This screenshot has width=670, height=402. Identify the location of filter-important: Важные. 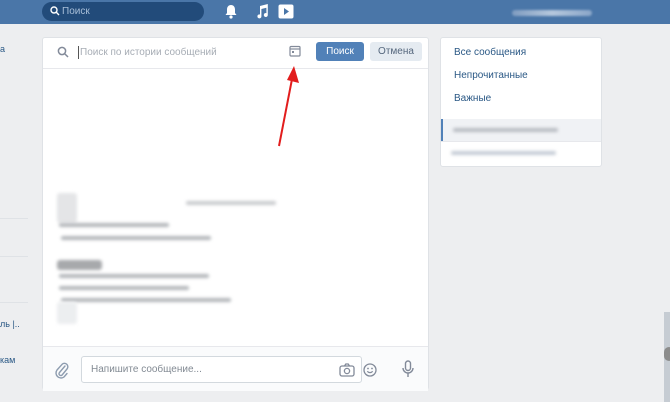
(472, 98).